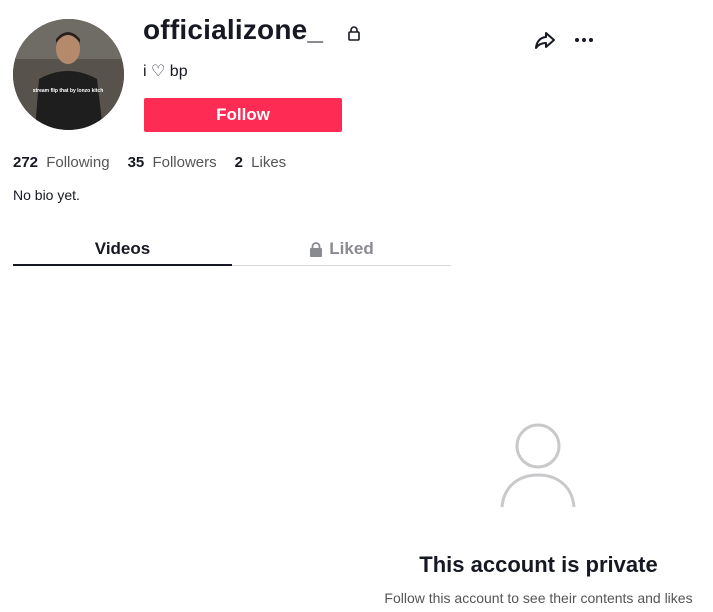 The width and height of the screenshot is (713, 612). Describe the element at coordinates (351, 248) in the screenshot. I see `tab-liked-label: Liked` at that location.